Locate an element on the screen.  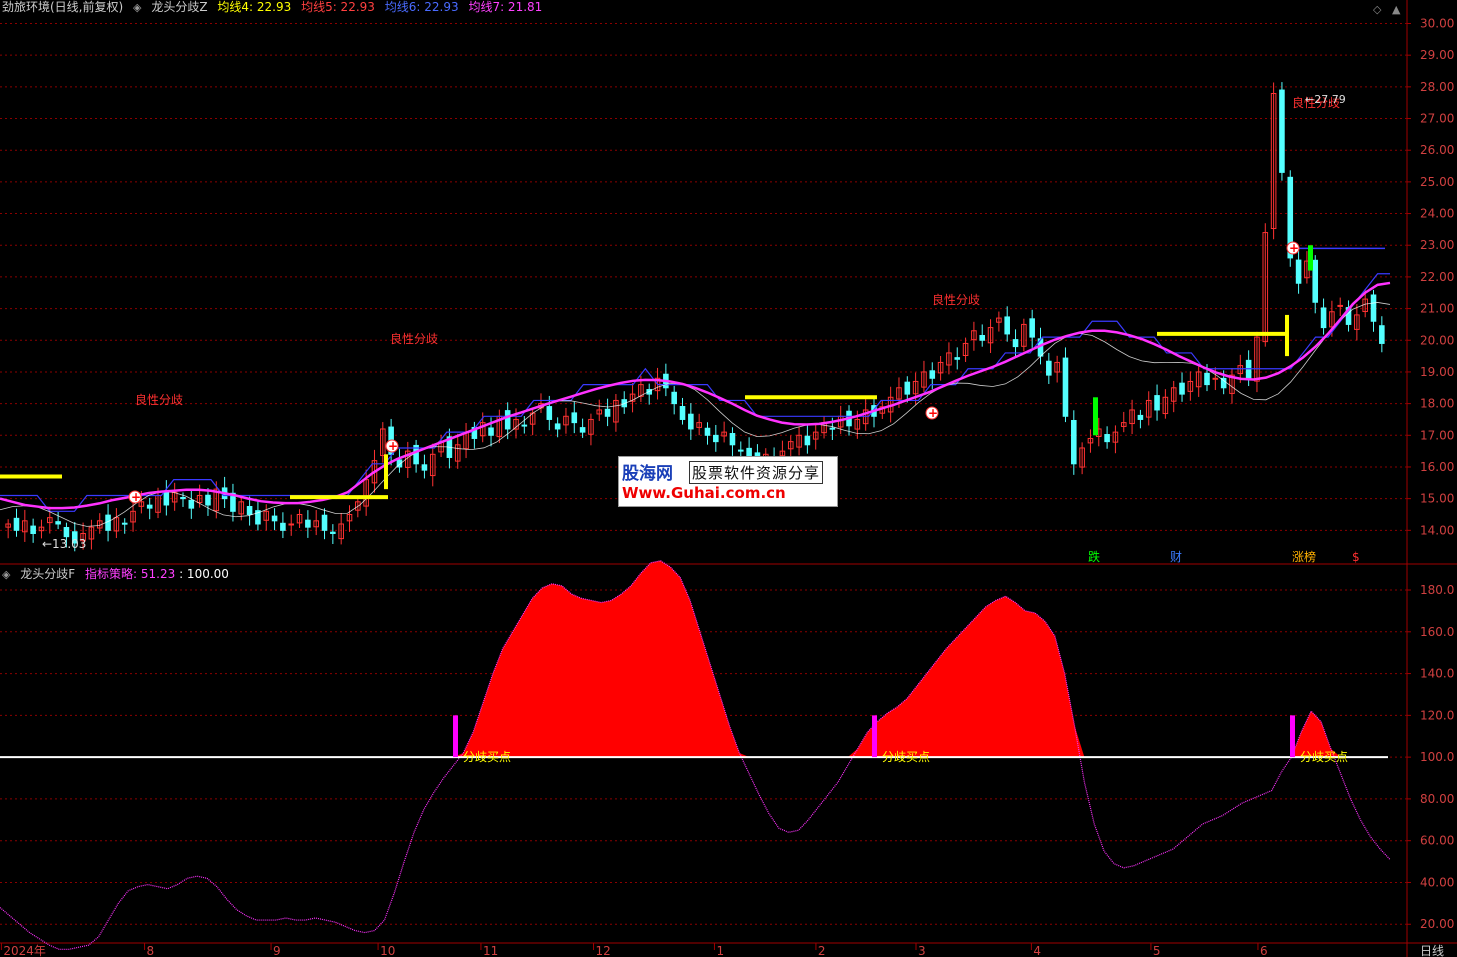
watermark-url: Www.Guhai.com.cn is located at coordinates (704, 493).